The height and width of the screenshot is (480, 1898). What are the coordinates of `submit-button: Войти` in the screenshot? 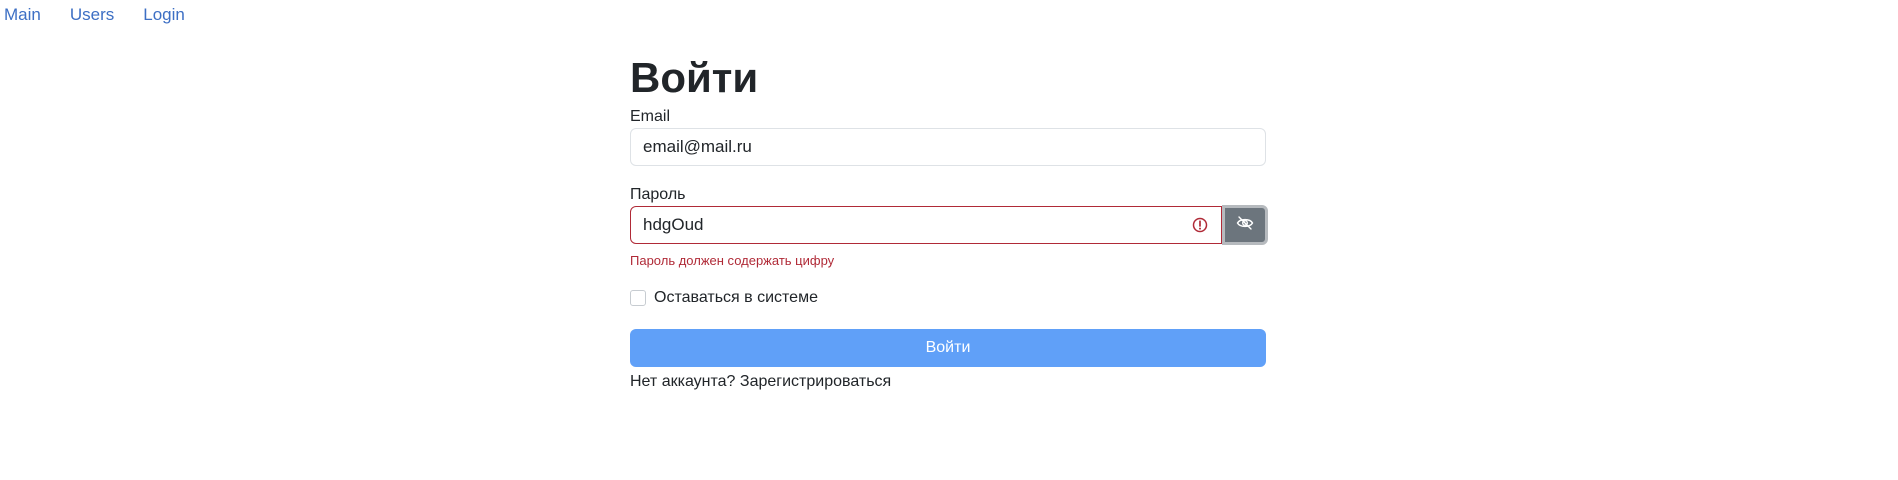 It's located at (948, 348).